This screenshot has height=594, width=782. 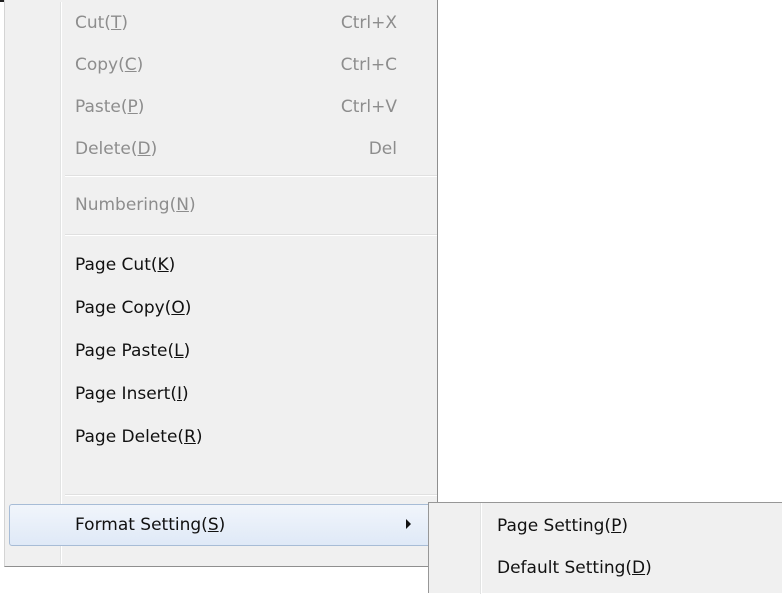 I want to click on menu-item-format-setting: Format Setting(S), so click(x=221, y=525).